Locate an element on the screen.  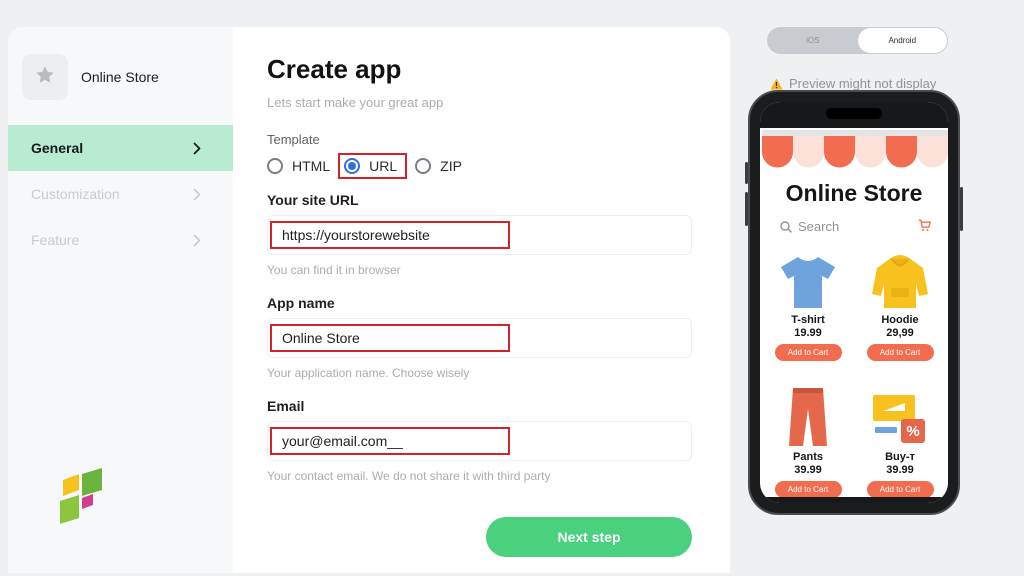
template-label: Template is located at coordinates (293, 139).